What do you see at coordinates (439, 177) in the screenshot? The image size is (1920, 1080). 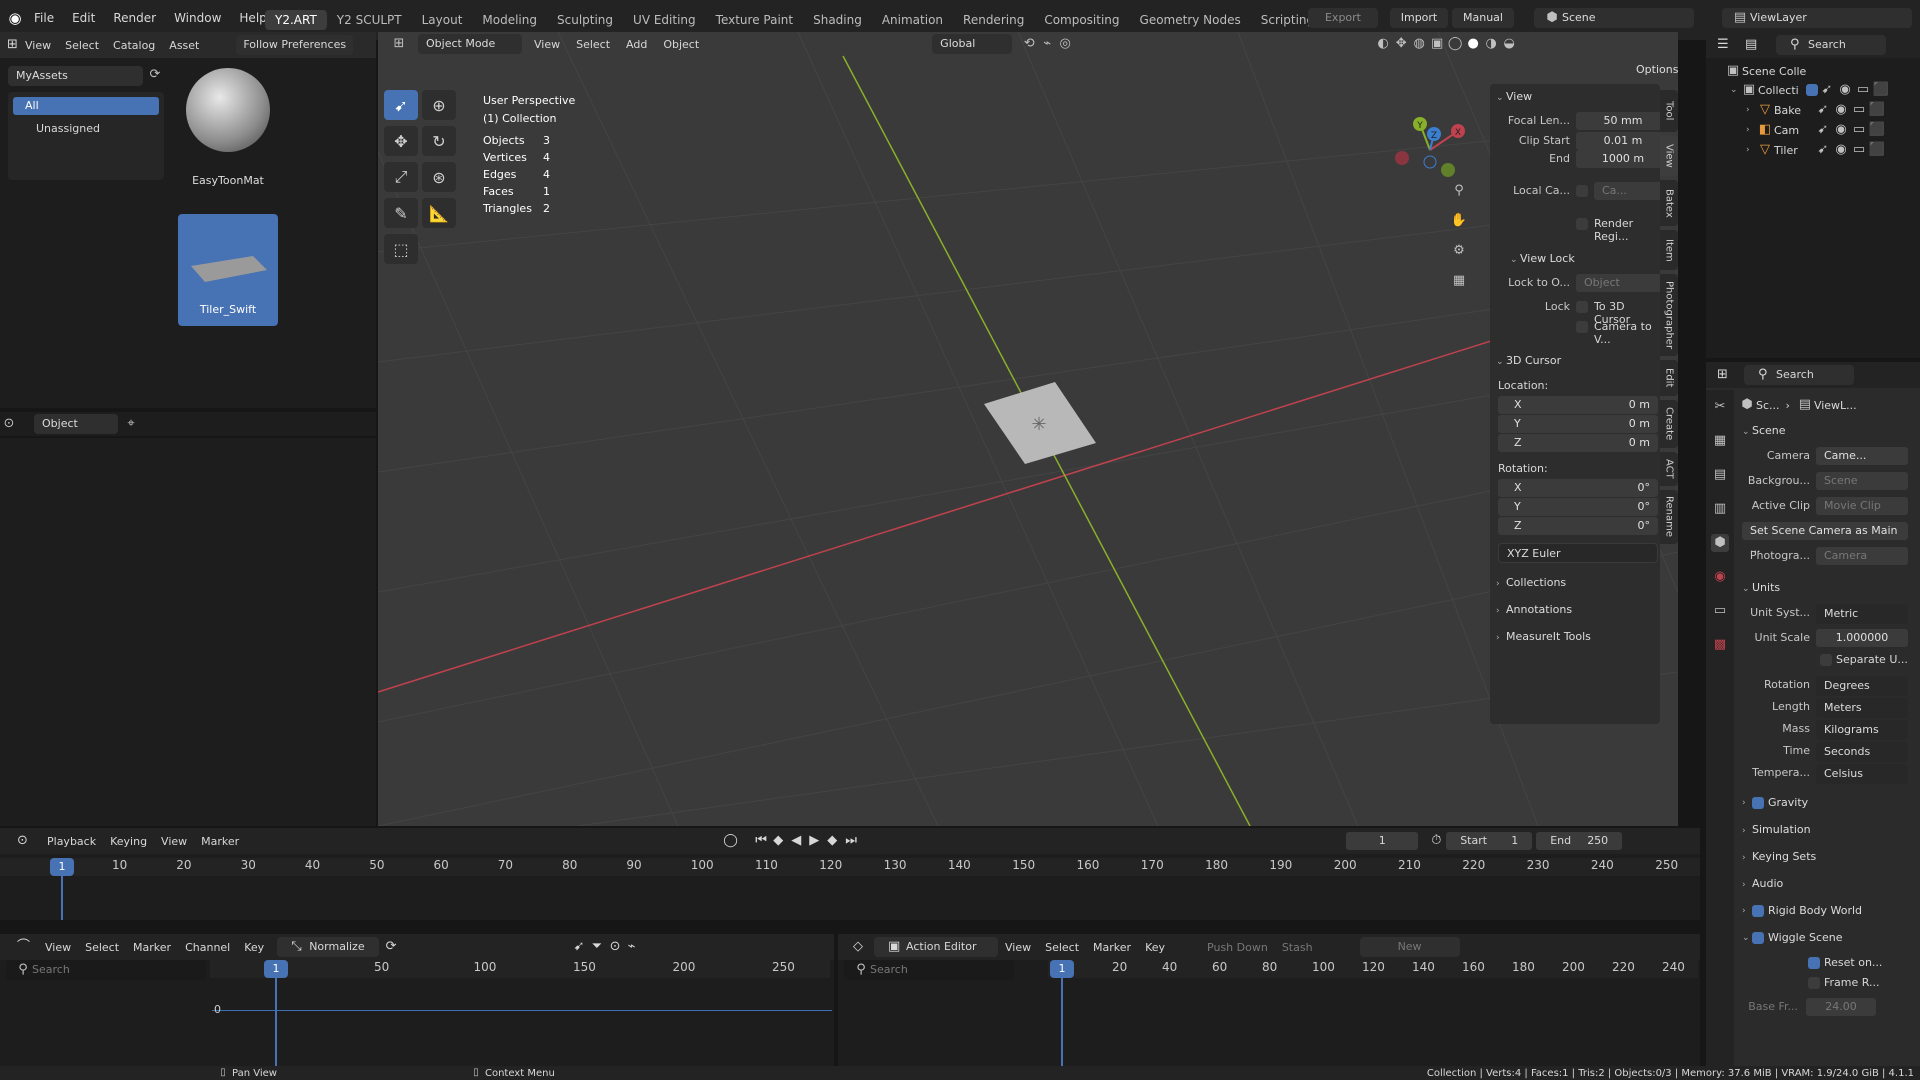 I see `transform-tool: ⊛` at bounding box center [439, 177].